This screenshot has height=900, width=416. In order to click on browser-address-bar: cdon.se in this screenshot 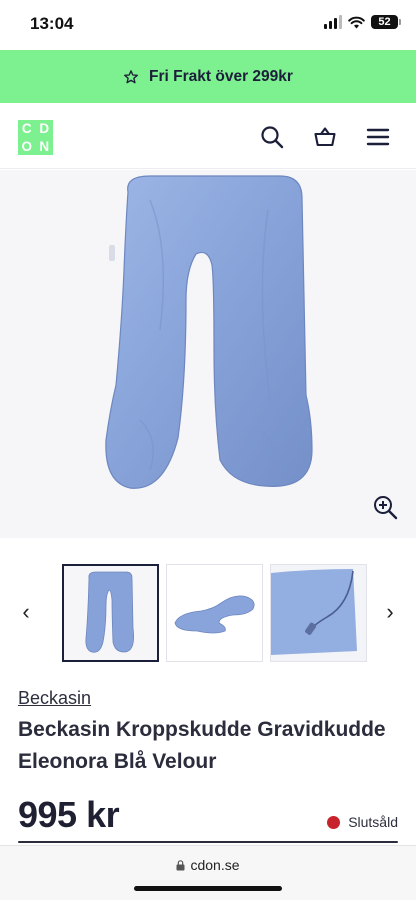, I will do `click(208, 872)`.